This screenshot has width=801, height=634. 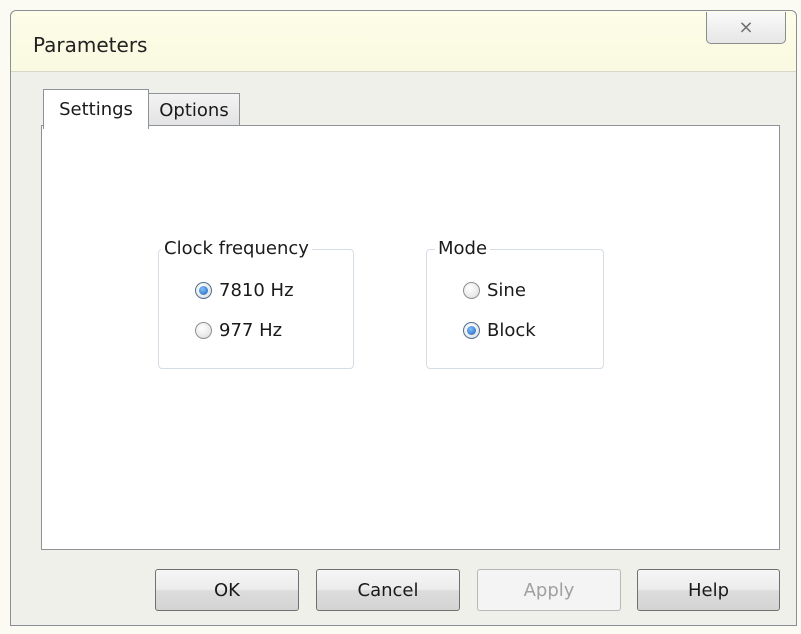 I want to click on apply-button-label: Apply, so click(x=549, y=590).